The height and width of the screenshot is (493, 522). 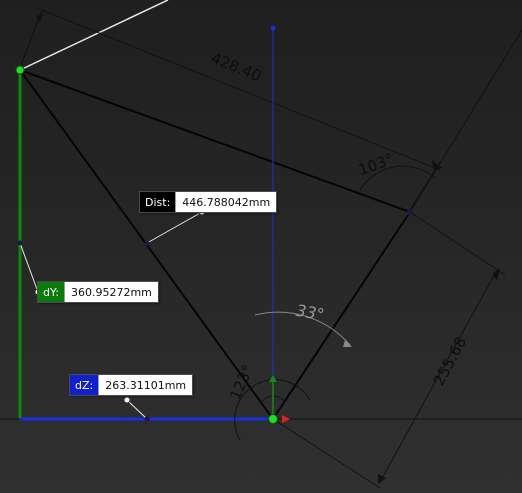 I want to click on extension-line-255-top, so click(x=457, y=243).